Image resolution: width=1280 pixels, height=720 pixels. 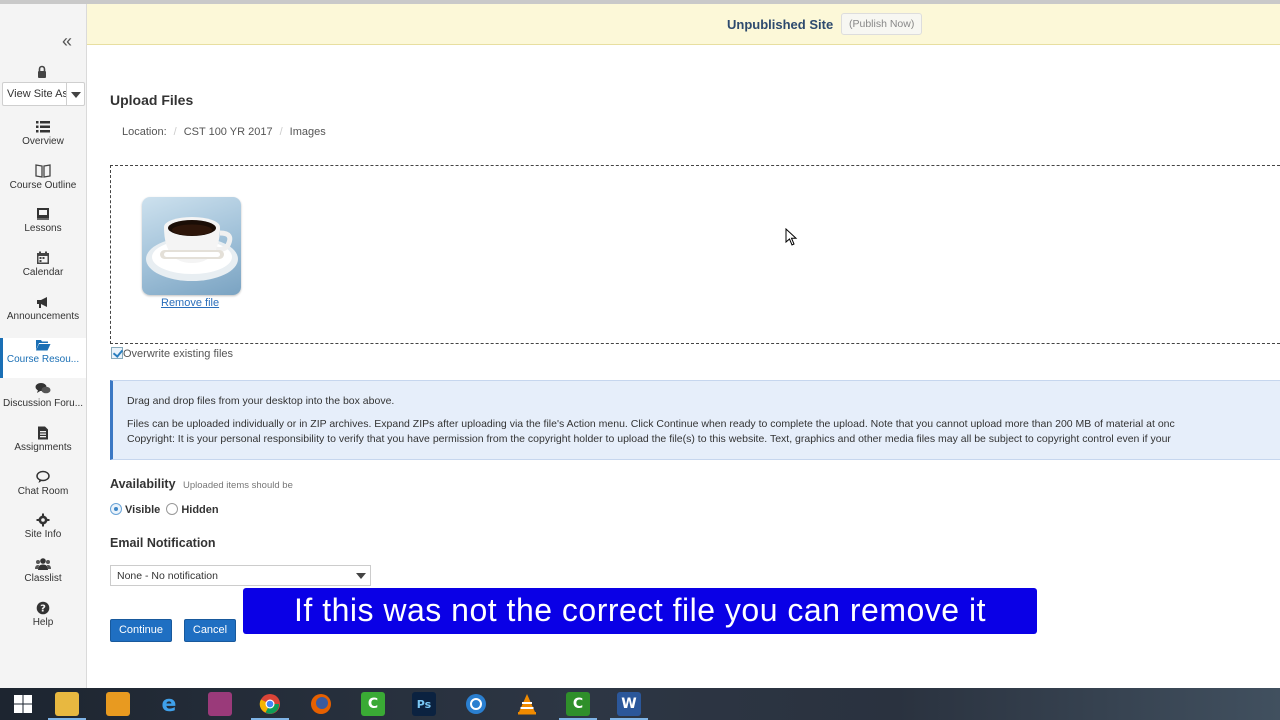 What do you see at coordinates (43, 564) in the screenshot?
I see `users-icon` at bounding box center [43, 564].